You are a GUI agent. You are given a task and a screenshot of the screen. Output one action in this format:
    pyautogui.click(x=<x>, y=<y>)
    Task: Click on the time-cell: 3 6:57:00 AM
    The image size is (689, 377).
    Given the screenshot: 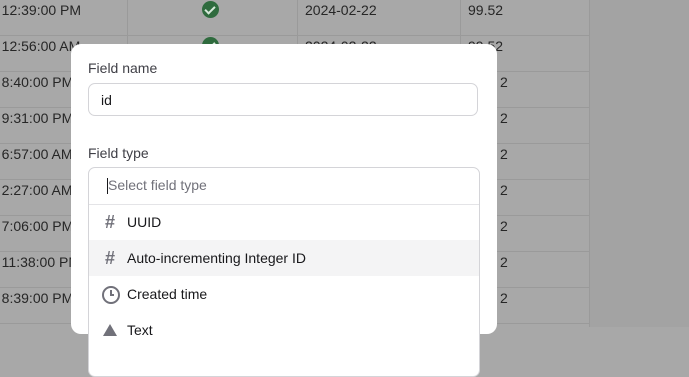 What is the action you would take?
    pyautogui.click(x=36, y=154)
    